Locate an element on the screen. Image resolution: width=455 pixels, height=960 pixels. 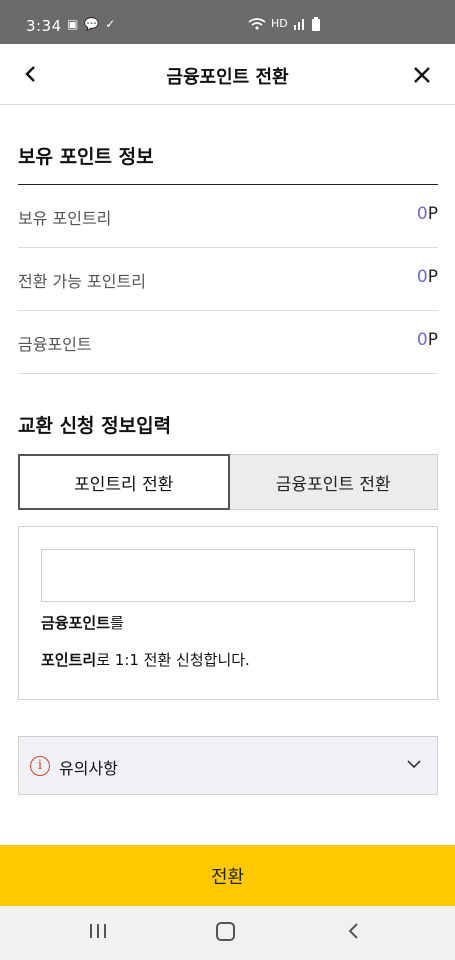
signal-icon is located at coordinates (298, 24).